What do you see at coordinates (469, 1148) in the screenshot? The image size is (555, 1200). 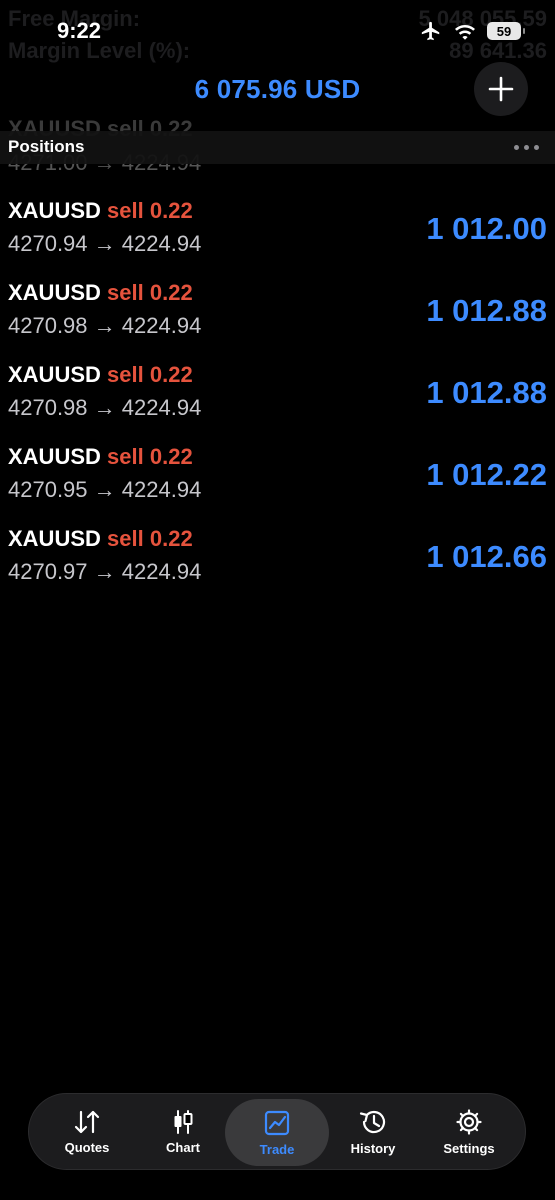 I see `tab-settings-label: Settings` at bounding box center [469, 1148].